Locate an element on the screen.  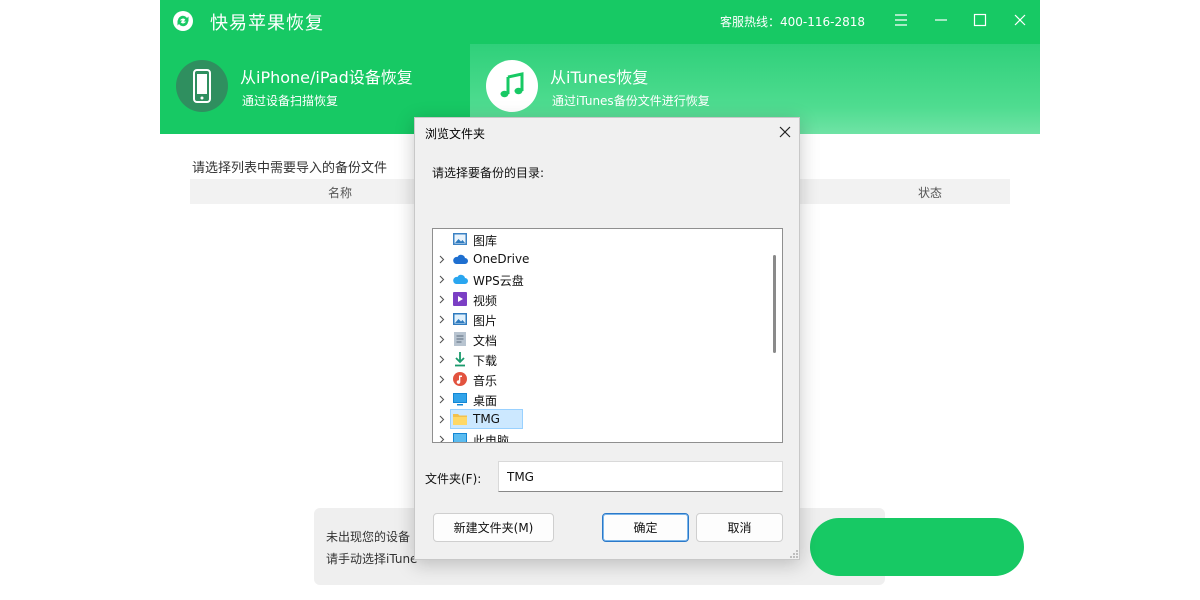
select-backup-button is located at coordinates (917, 547).